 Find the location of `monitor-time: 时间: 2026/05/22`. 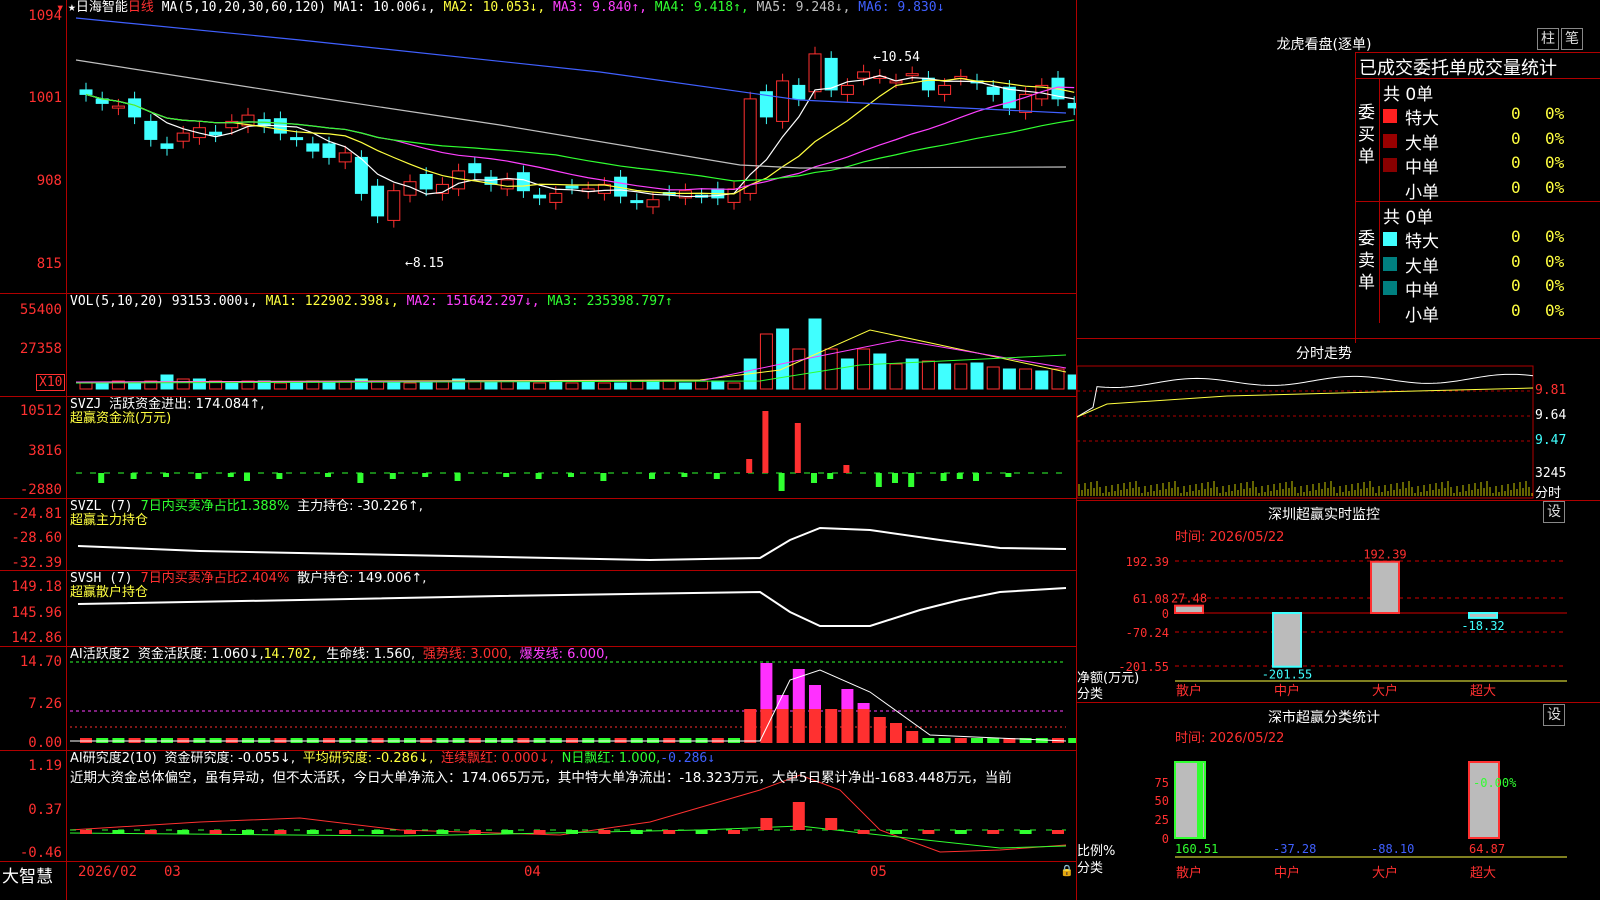

monitor-time: 时间: 2026/05/22 is located at coordinates (1230, 537).